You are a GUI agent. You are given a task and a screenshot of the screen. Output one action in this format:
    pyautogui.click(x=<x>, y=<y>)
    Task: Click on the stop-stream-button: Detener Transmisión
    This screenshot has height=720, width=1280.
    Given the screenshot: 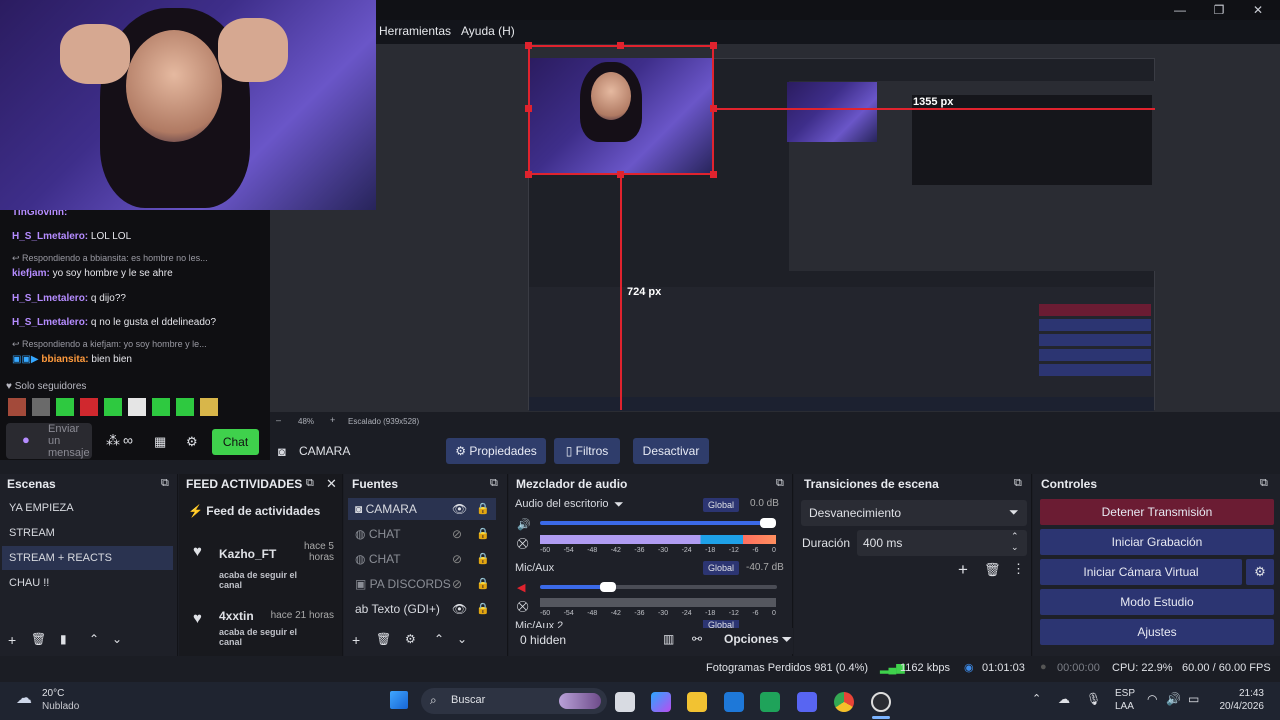 What is the action you would take?
    pyautogui.click(x=1157, y=512)
    